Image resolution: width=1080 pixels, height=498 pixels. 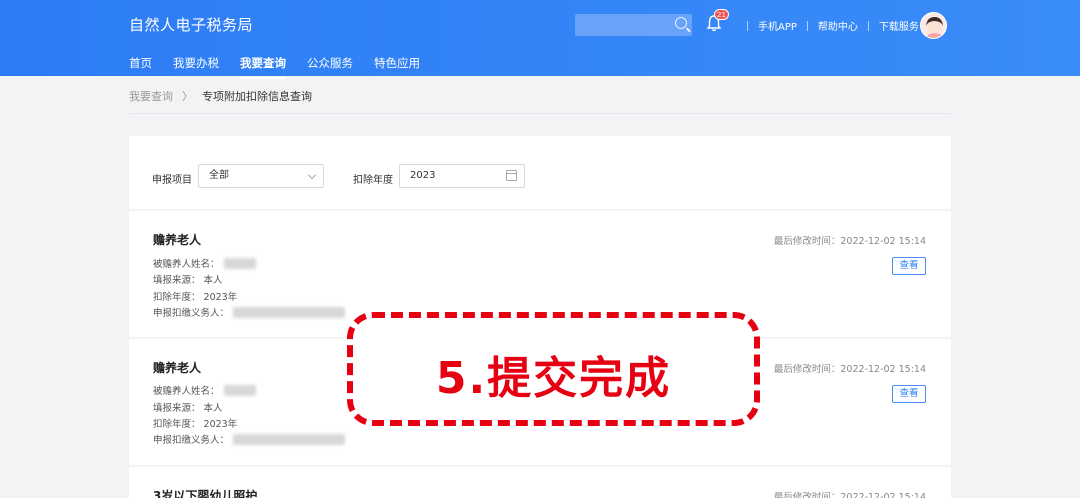 What do you see at coordinates (777, 25) in the screenshot?
I see `link-mobile-app: 手机APP` at bounding box center [777, 25].